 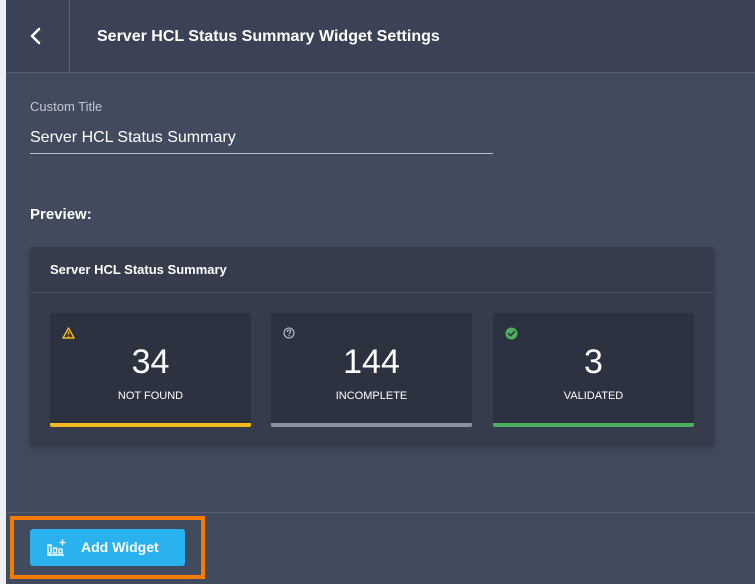 What do you see at coordinates (120, 547) in the screenshot?
I see `add-widget-label: Add Widget` at bounding box center [120, 547].